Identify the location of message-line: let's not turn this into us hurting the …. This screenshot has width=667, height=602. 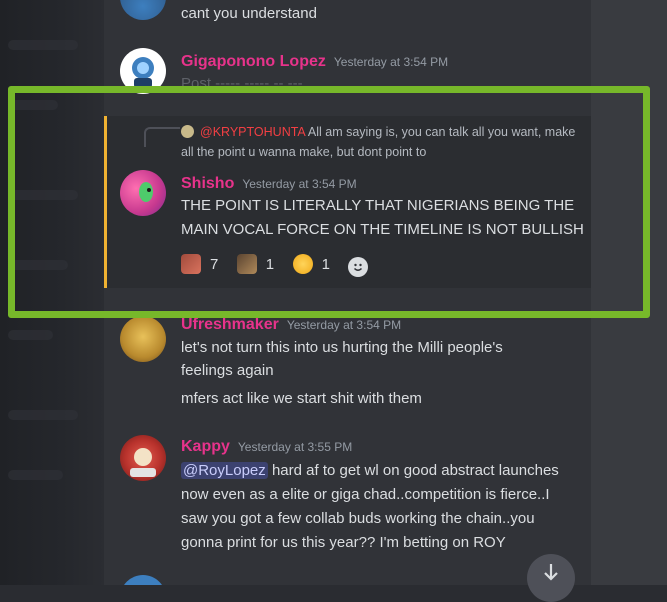
(342, 347).